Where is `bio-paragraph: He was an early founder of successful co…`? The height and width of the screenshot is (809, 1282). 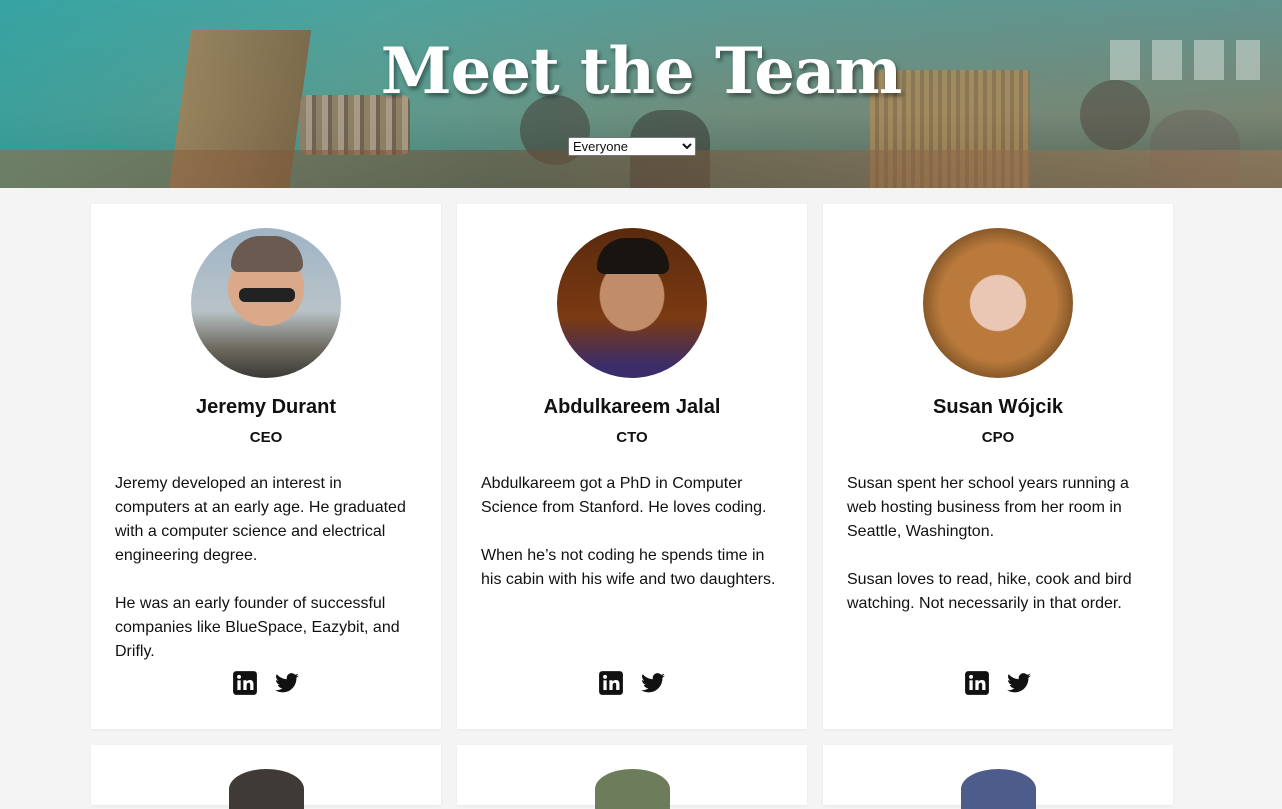
bio-paragraph: He was an early founder of successful co… is located at coordinates (257, 627).